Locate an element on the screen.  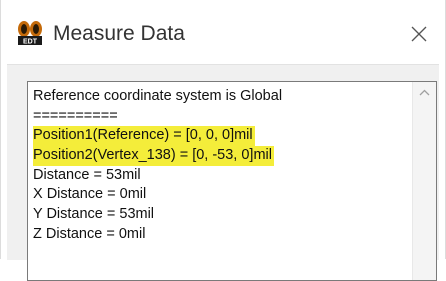
edt-app-icon: EDT is located at coordinates (30, 33).